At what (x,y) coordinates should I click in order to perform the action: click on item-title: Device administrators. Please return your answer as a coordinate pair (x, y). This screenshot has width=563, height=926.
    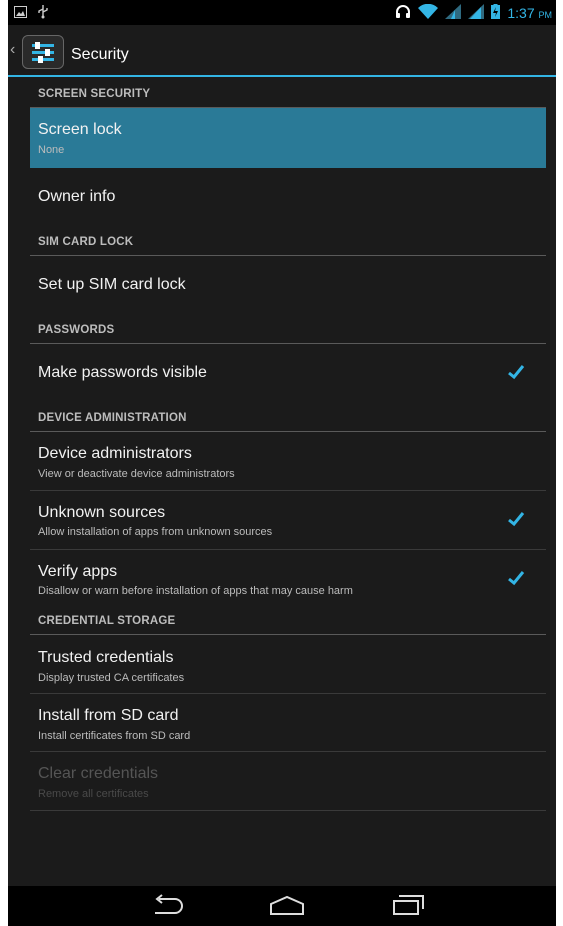
    Looking at the image, I should click on (115, 453).